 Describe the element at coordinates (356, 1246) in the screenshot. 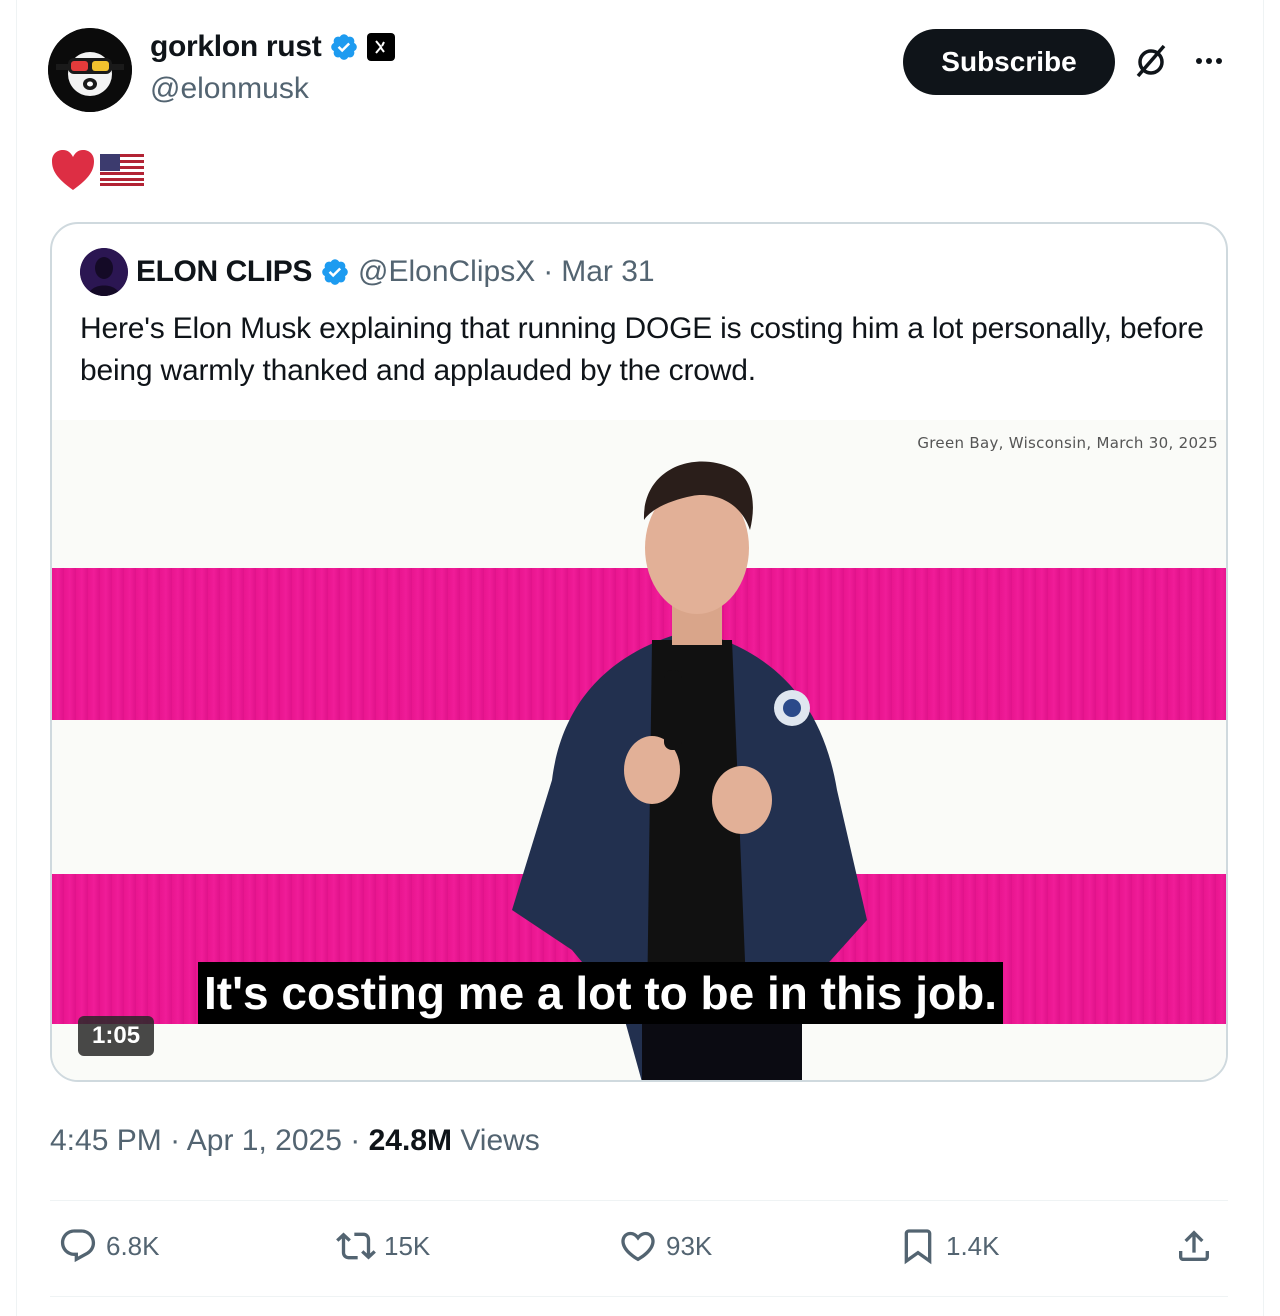

I see `repost-icon` at that location.